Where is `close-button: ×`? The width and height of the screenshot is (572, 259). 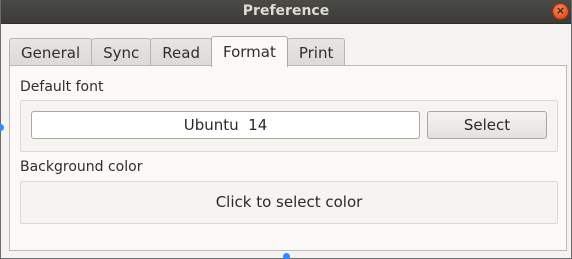 close-button: × is located at coordinates (560, 11).